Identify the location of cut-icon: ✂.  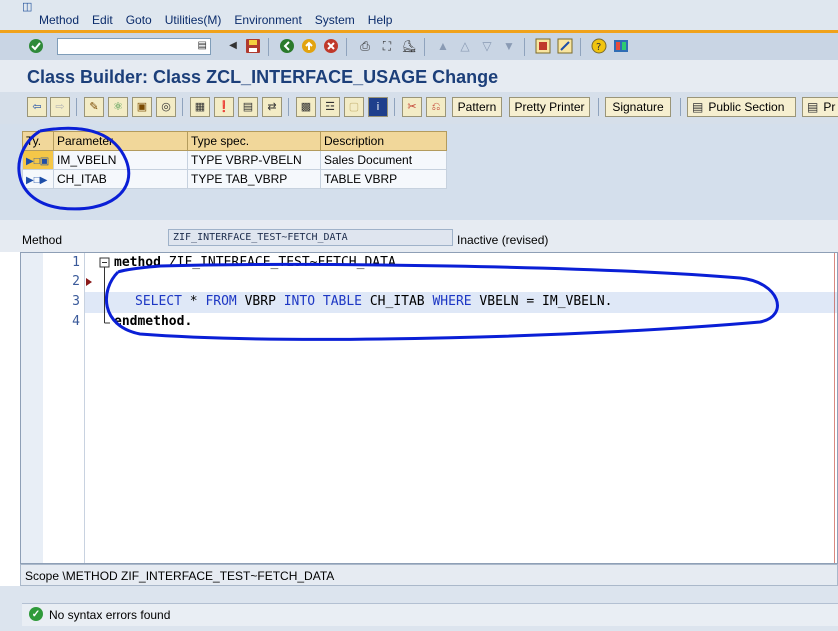
(412, 107).